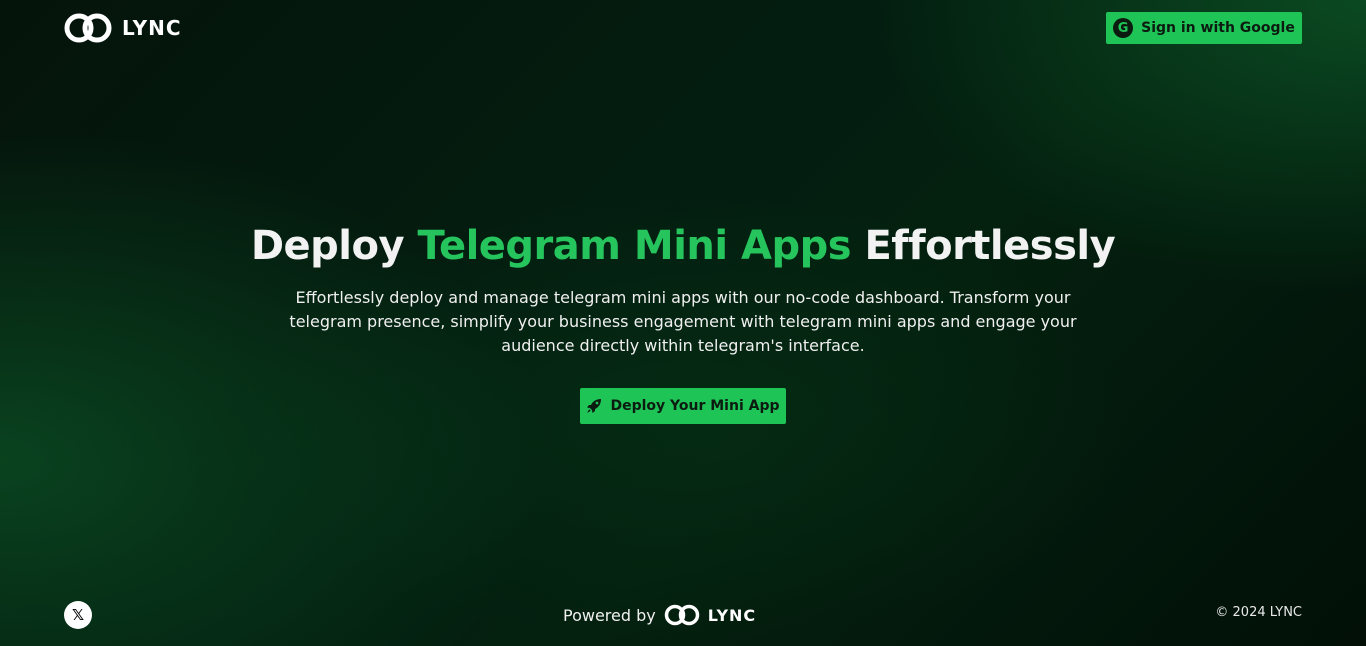 This screenshot has height=646, width=1366. I want to click on hero-title-accent: Telegram Mini Apps, so click(634, 246).